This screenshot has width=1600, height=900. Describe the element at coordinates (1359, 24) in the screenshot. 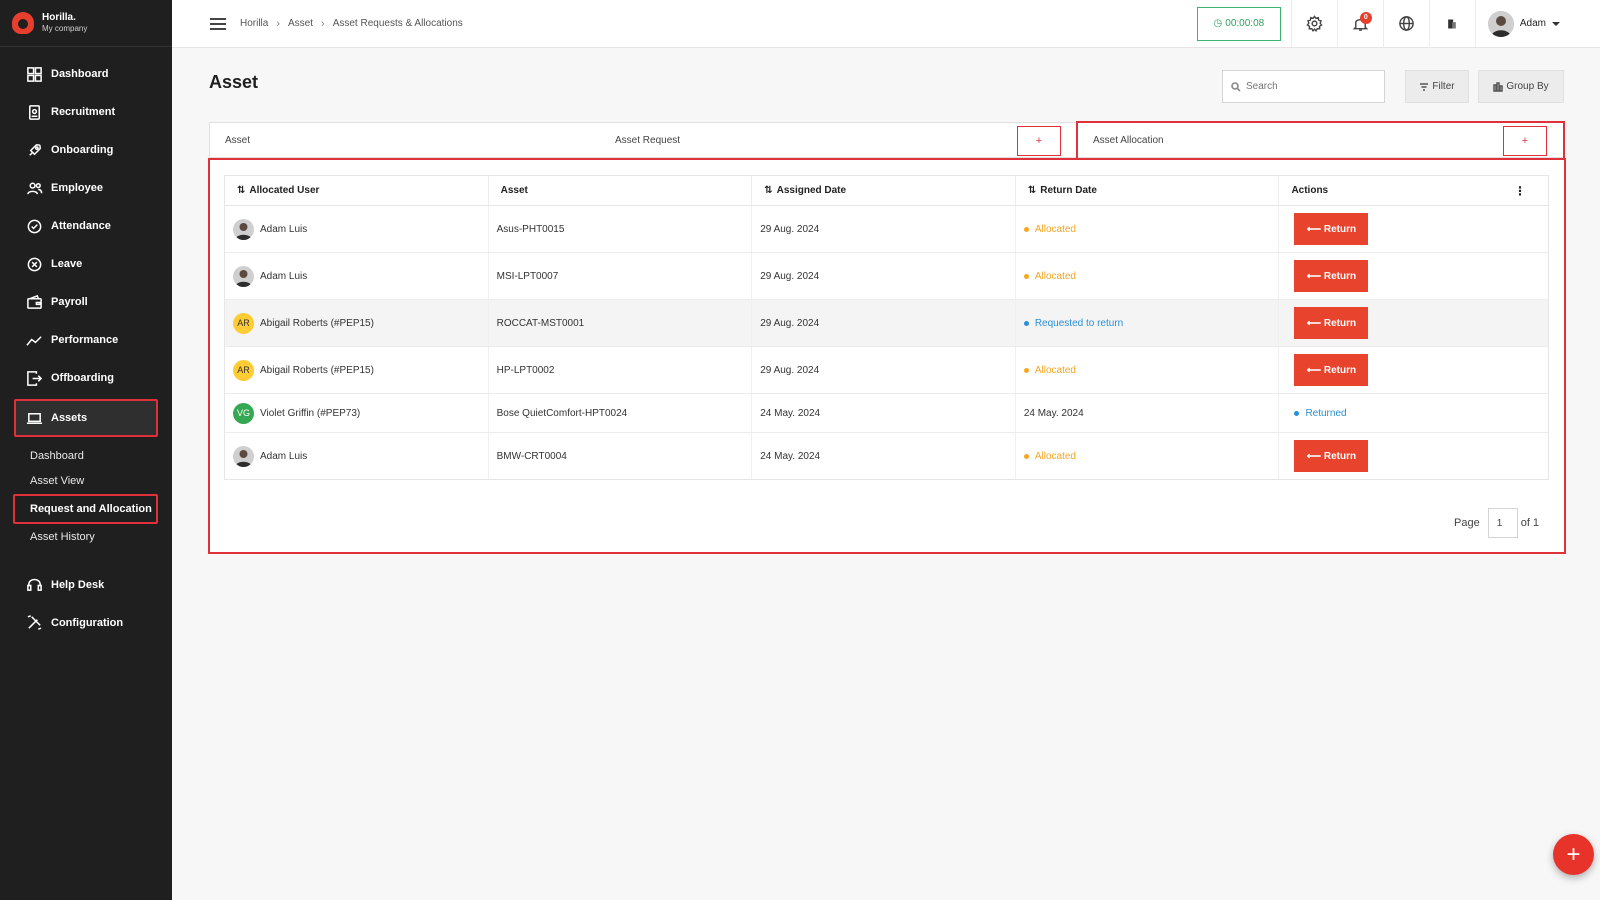

I see `notifications-button: 0` at that location.